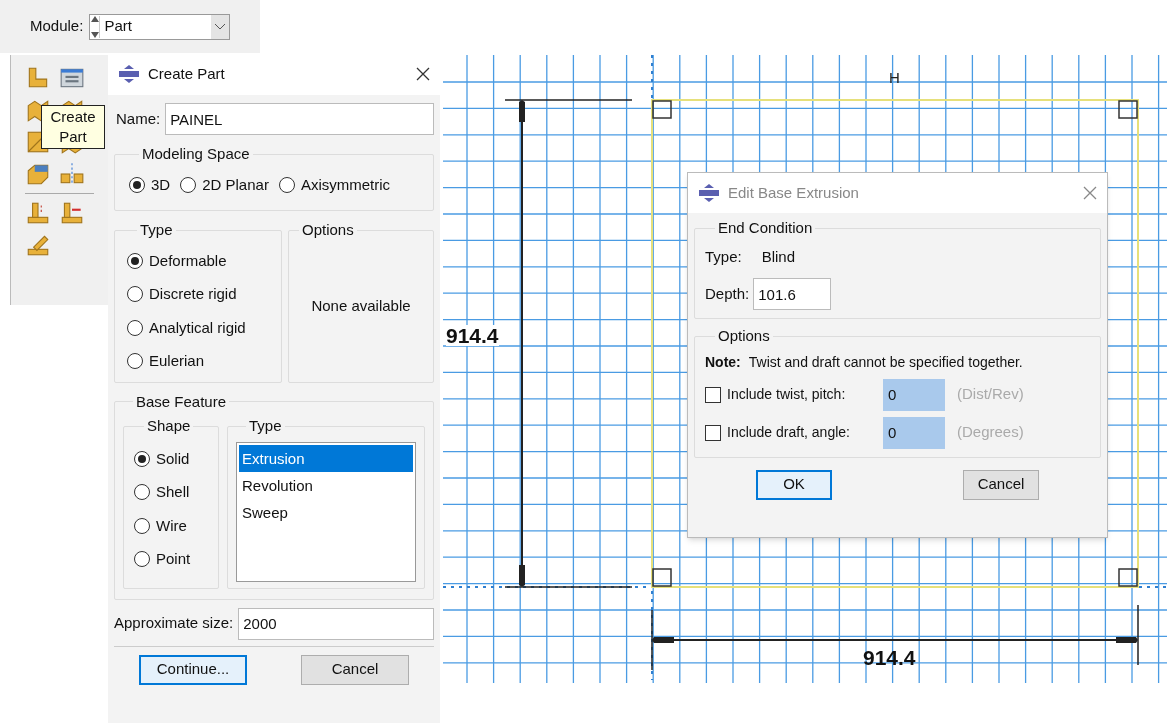 The image size is (1167, 723). I want to click on checkbox-label: Include draft, angle:, so click(789, 432).